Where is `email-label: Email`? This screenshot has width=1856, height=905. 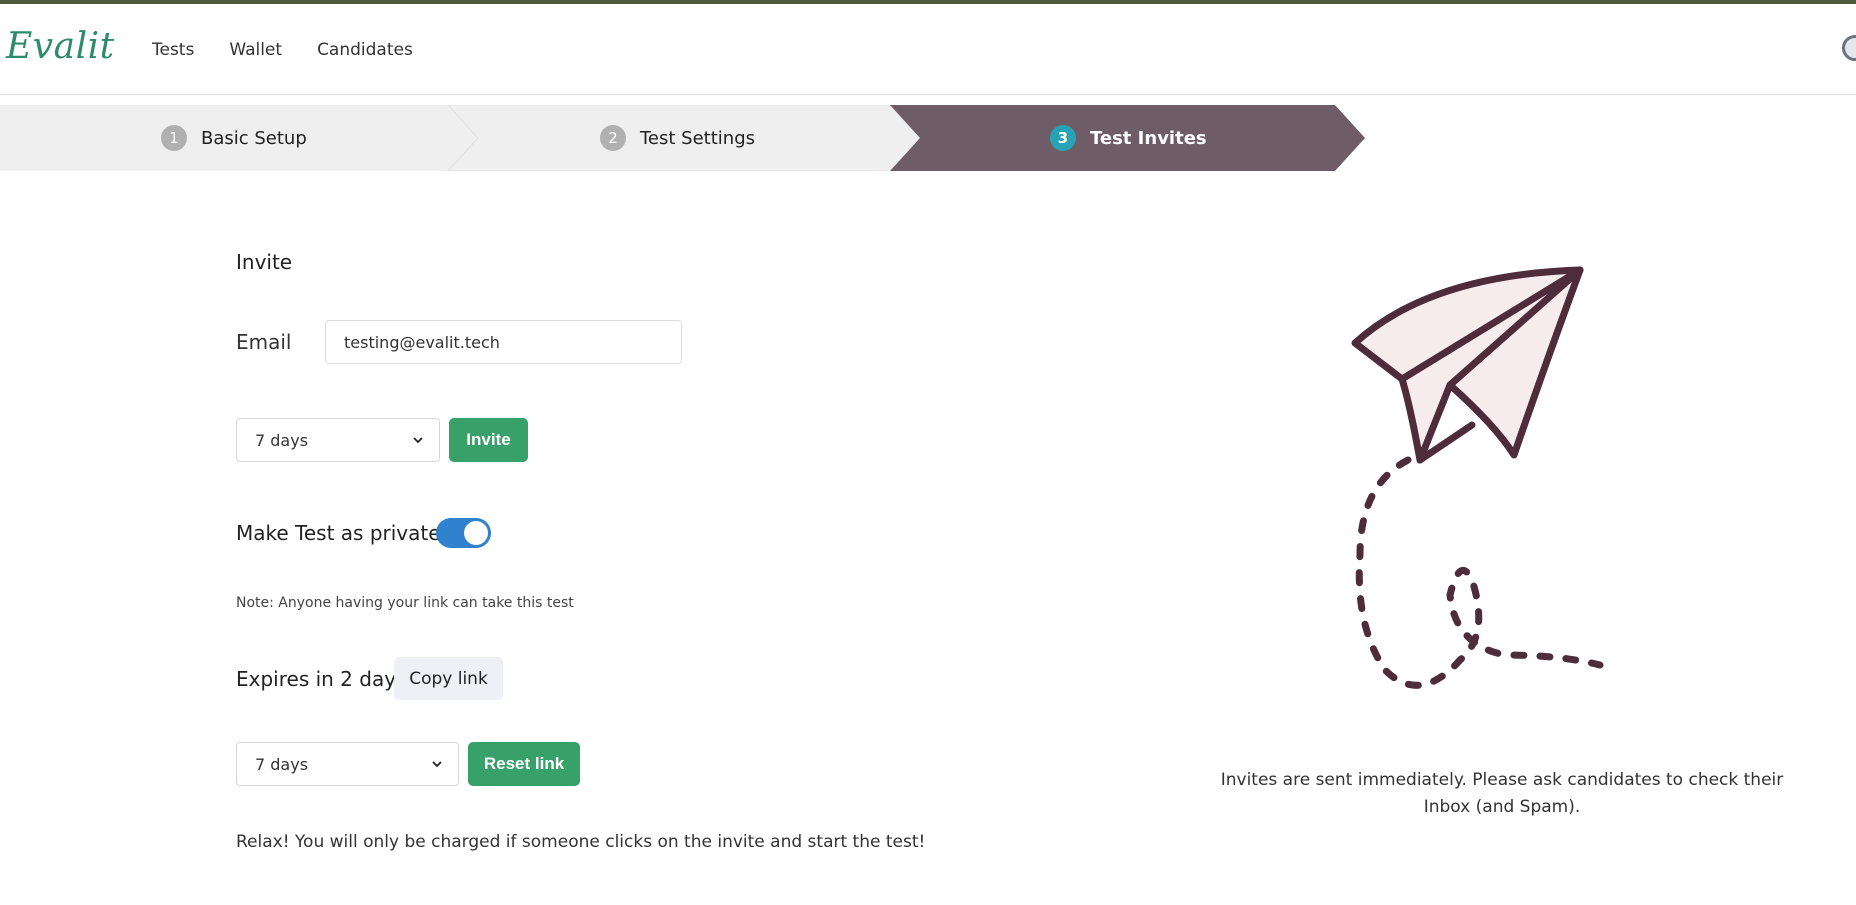
email-label: Email is located at coordinates (264, 342).